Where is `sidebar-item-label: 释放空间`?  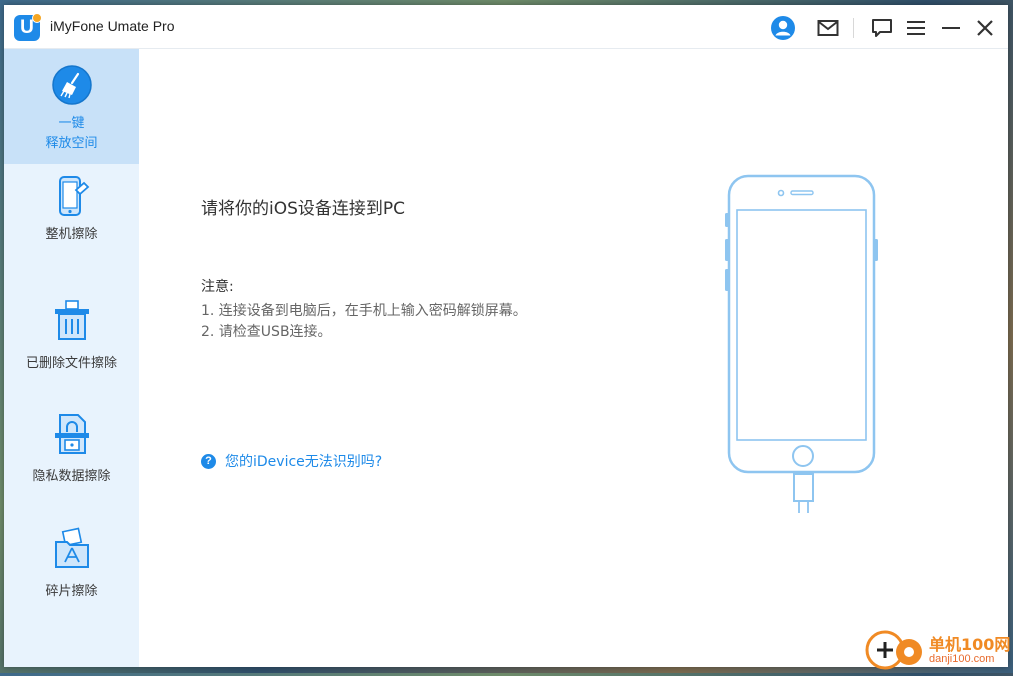
sidebar-item-label: 释放空间 is located at coordinates (71, 143).